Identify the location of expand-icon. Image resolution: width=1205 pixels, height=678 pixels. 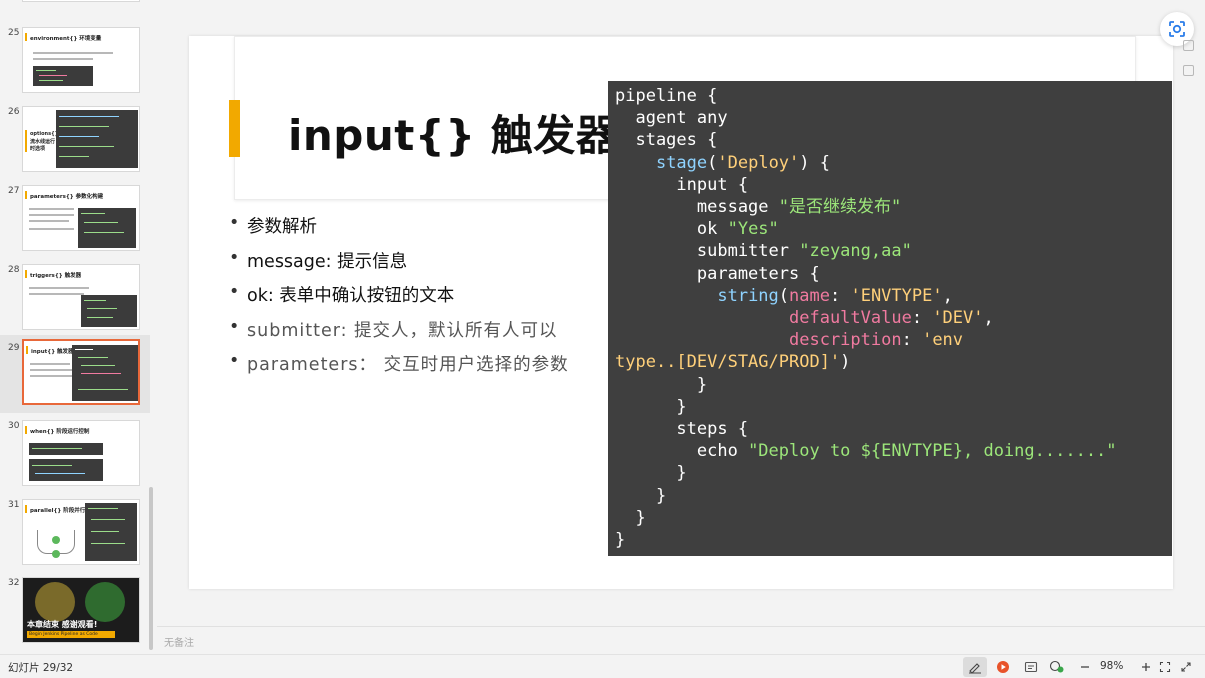
(1186, 667).